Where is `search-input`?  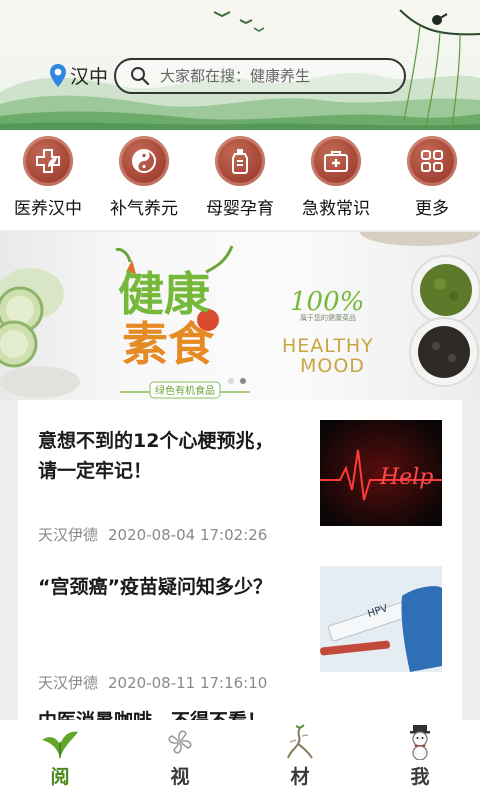 search-input is located at coordinates (280, 76).